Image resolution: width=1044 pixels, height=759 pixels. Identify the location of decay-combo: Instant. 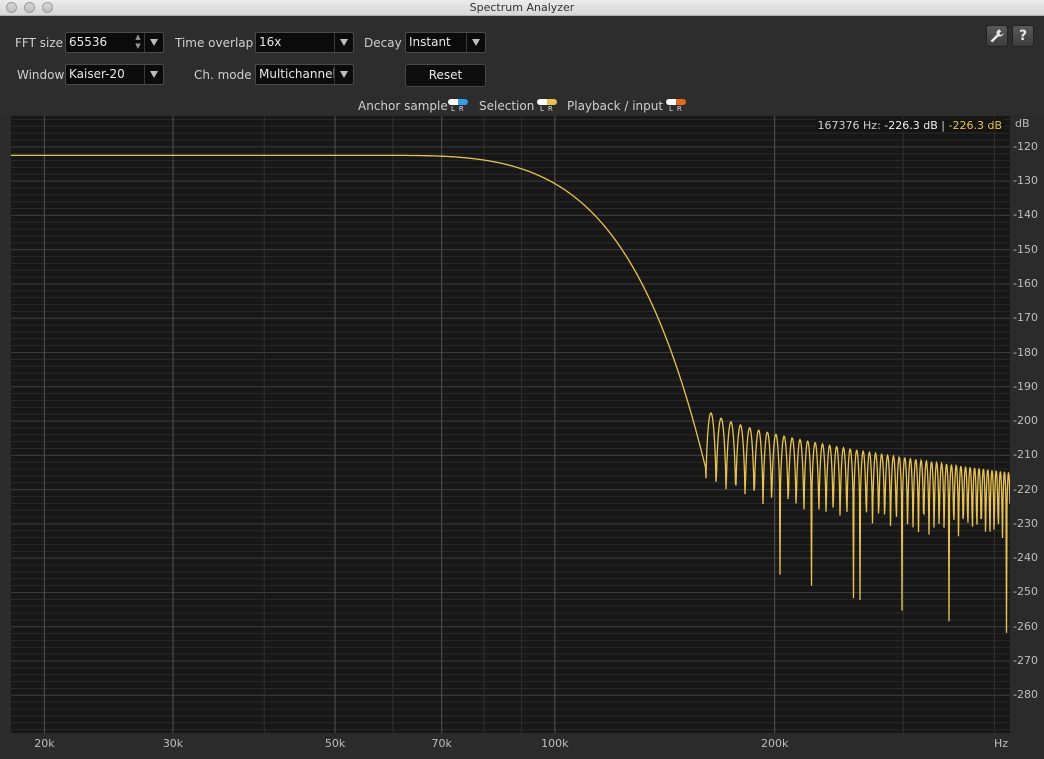
(445, 42).